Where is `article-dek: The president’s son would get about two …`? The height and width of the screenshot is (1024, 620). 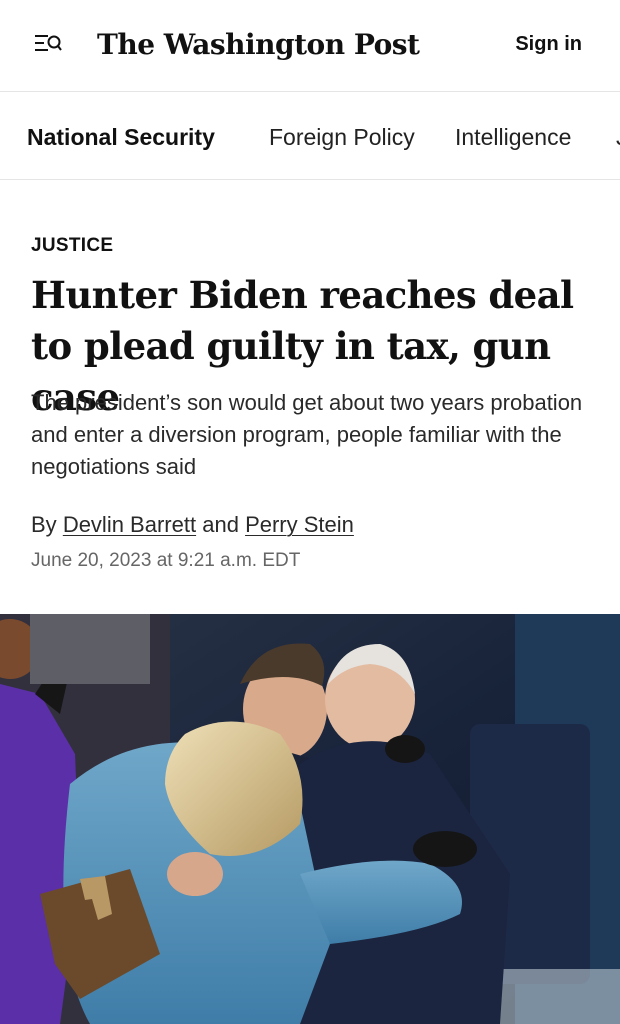
article-dek: The president’s son would get about two … is located at coordinates (307, 434).